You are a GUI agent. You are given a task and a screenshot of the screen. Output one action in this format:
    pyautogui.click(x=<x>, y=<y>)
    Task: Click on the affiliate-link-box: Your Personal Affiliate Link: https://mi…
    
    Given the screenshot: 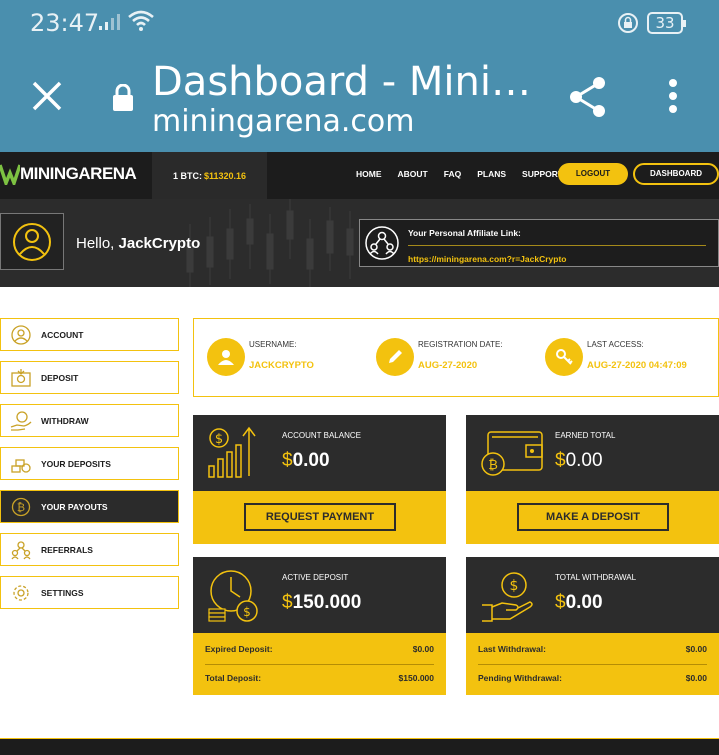 What is the action you would take?
    pyautogui.click(x=539, y=243)
    